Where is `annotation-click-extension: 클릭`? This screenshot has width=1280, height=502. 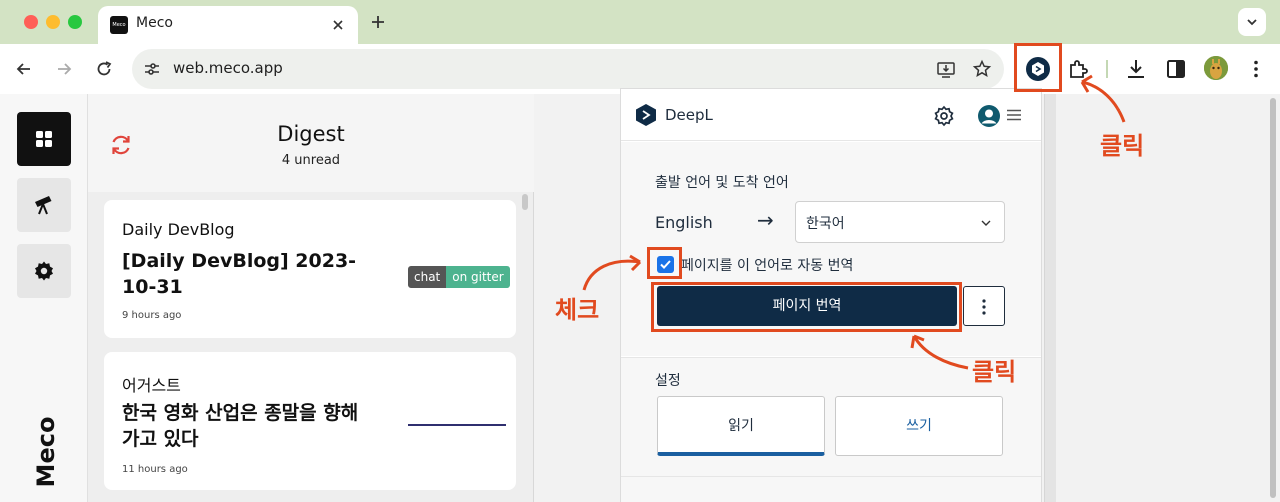
annotation-click-extension: 클릭 is located at coordinates (1122, 146).